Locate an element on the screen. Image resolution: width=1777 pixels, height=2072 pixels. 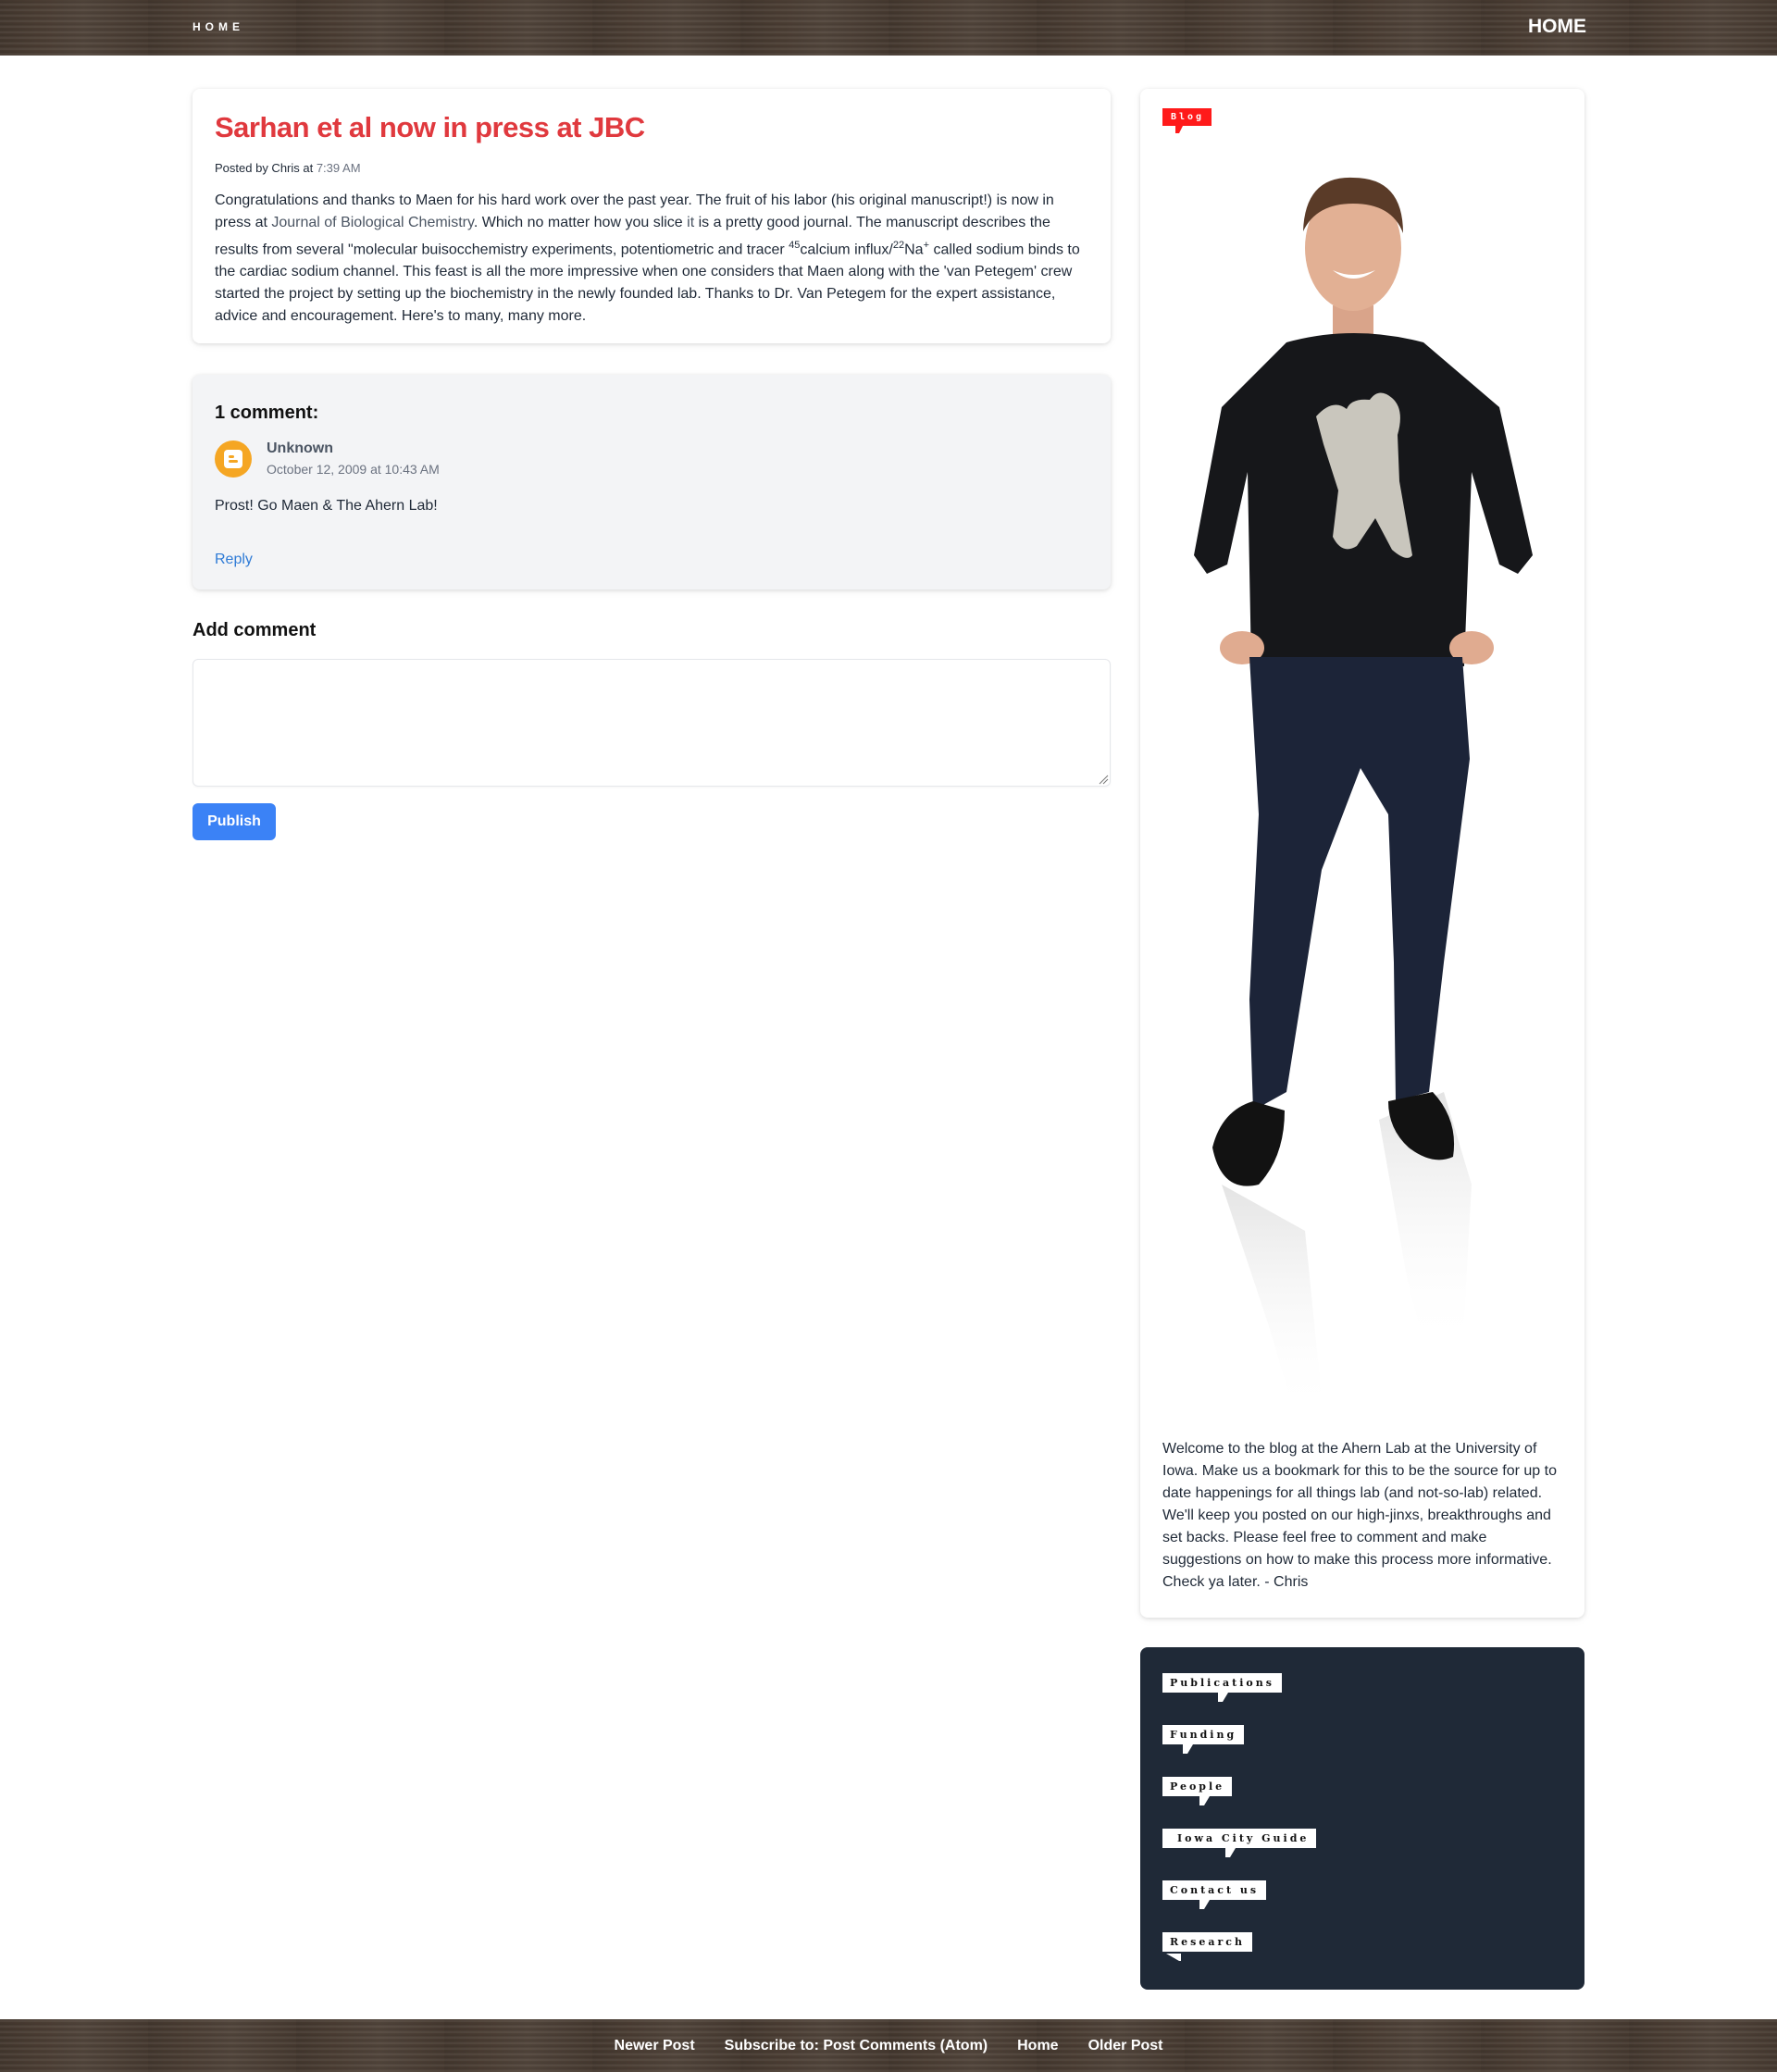
post-body-text-2: . Which no matter how you slice is located at coordinates (580, 222).